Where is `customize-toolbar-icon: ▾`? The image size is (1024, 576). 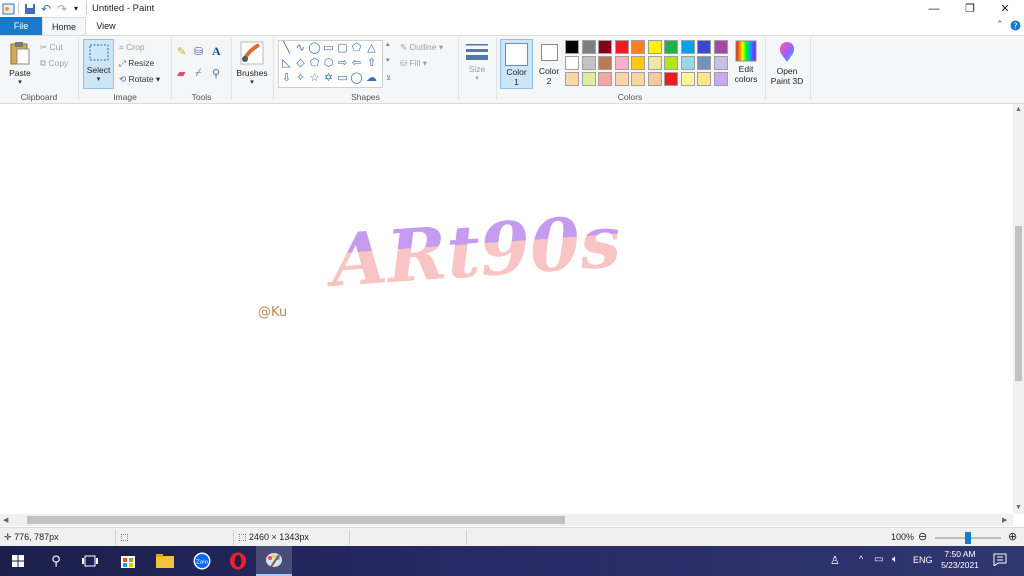
customize-toolbar-icon: ▾ is located at coordinates (76, 8).